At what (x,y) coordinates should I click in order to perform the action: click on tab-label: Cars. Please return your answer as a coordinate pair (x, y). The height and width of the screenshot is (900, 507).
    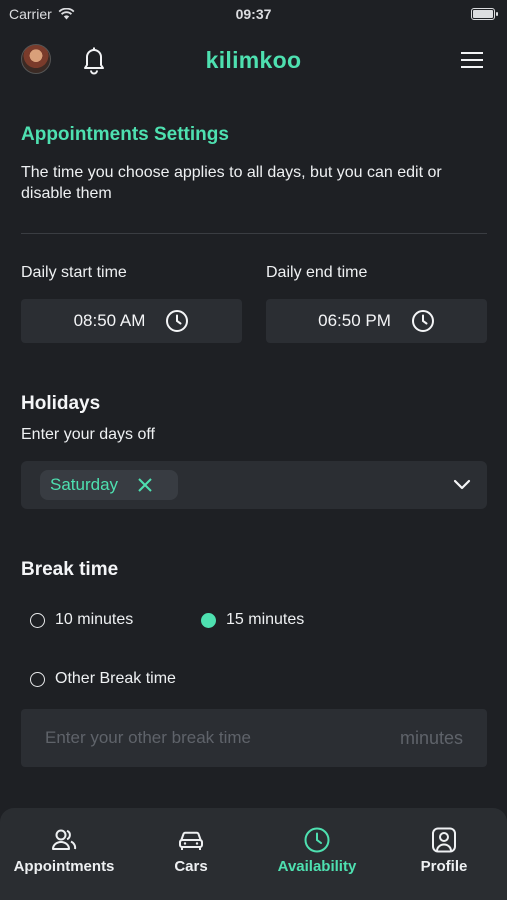
    Looking at the image, I should click on (191, 866).